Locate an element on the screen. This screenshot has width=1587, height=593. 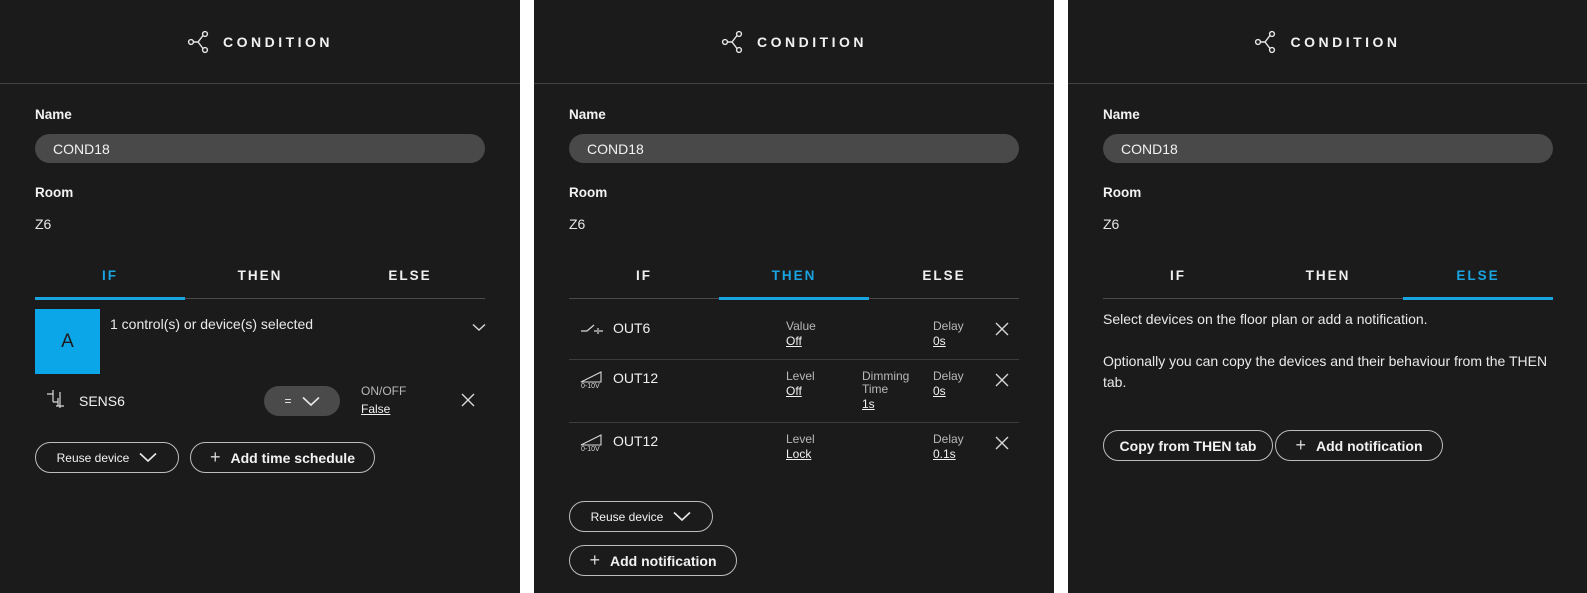
then-row-1-delay-value: 0s is located at coordinates (939, 341).